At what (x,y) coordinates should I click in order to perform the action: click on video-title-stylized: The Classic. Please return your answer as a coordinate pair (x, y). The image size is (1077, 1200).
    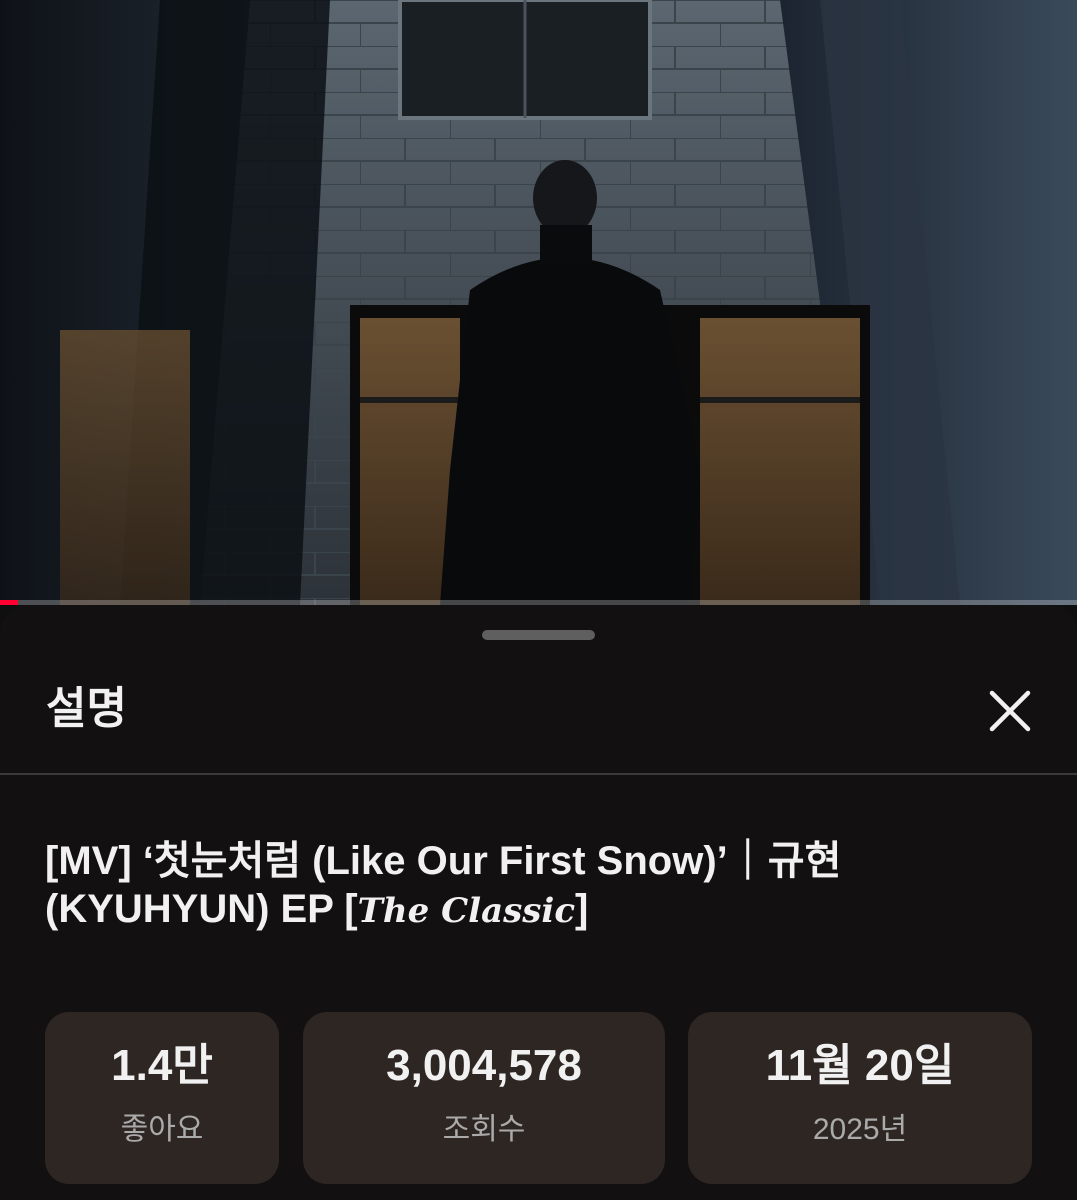
    Looking at the image, I should click on (466, 911).